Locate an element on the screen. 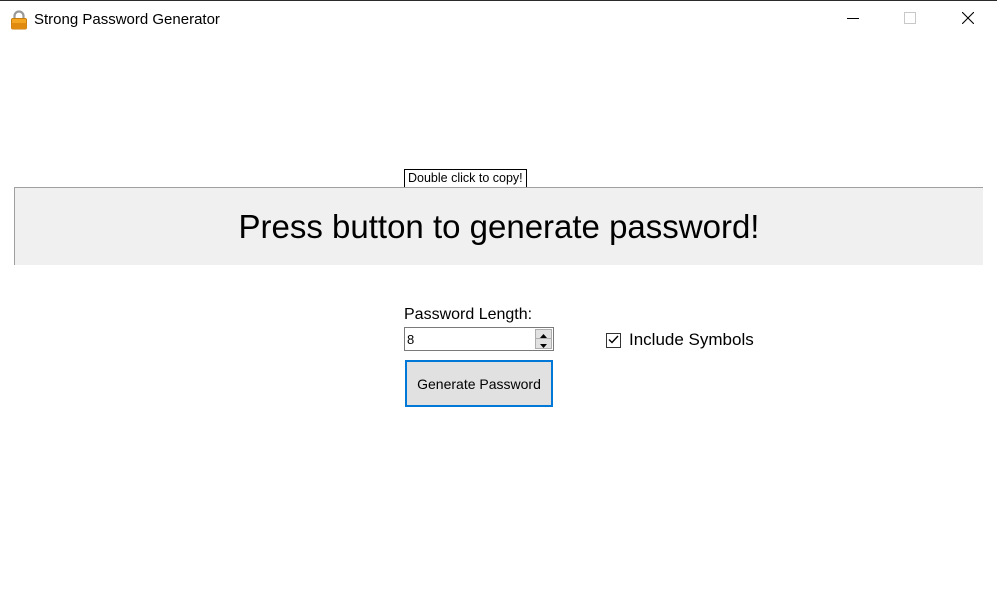 The width and height of the screenshot is (997, 597). copy-hint-label: Double click to copy! is located at coordinates (465, 178).